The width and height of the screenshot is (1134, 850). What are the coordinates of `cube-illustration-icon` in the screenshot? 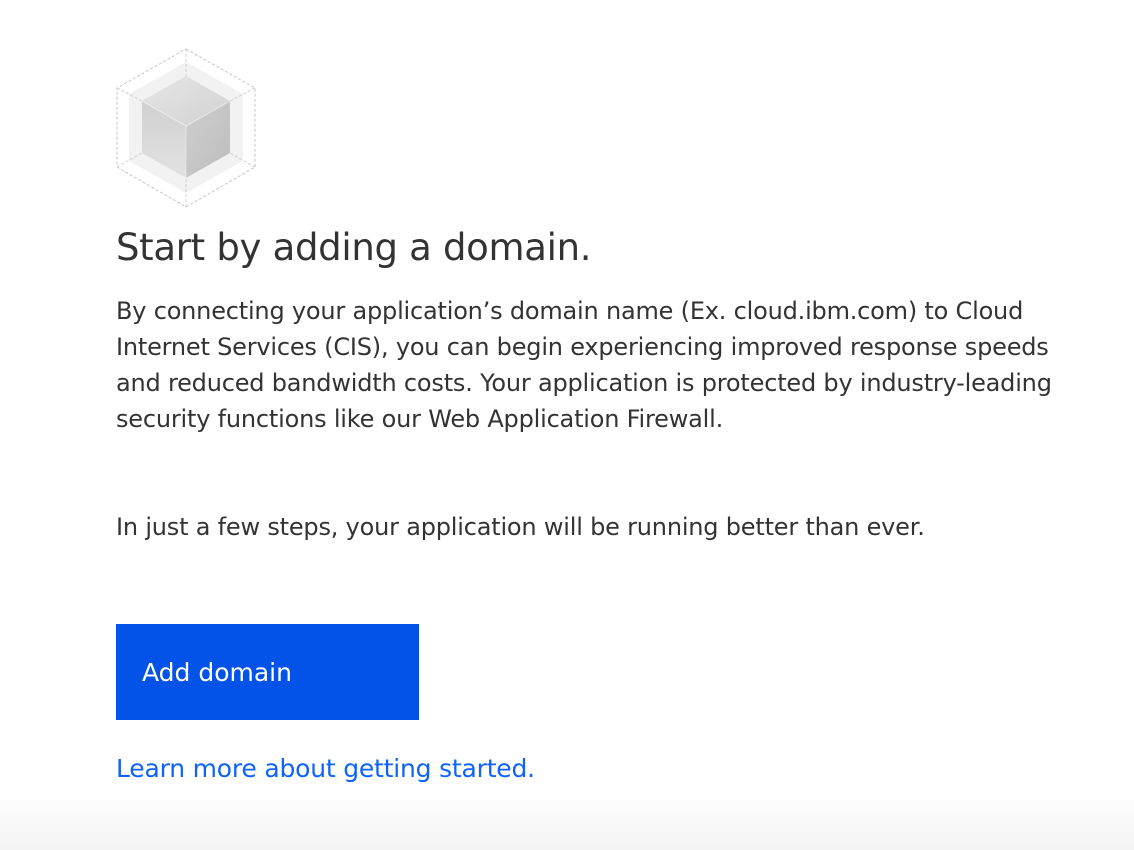 It's located at (186, 128).